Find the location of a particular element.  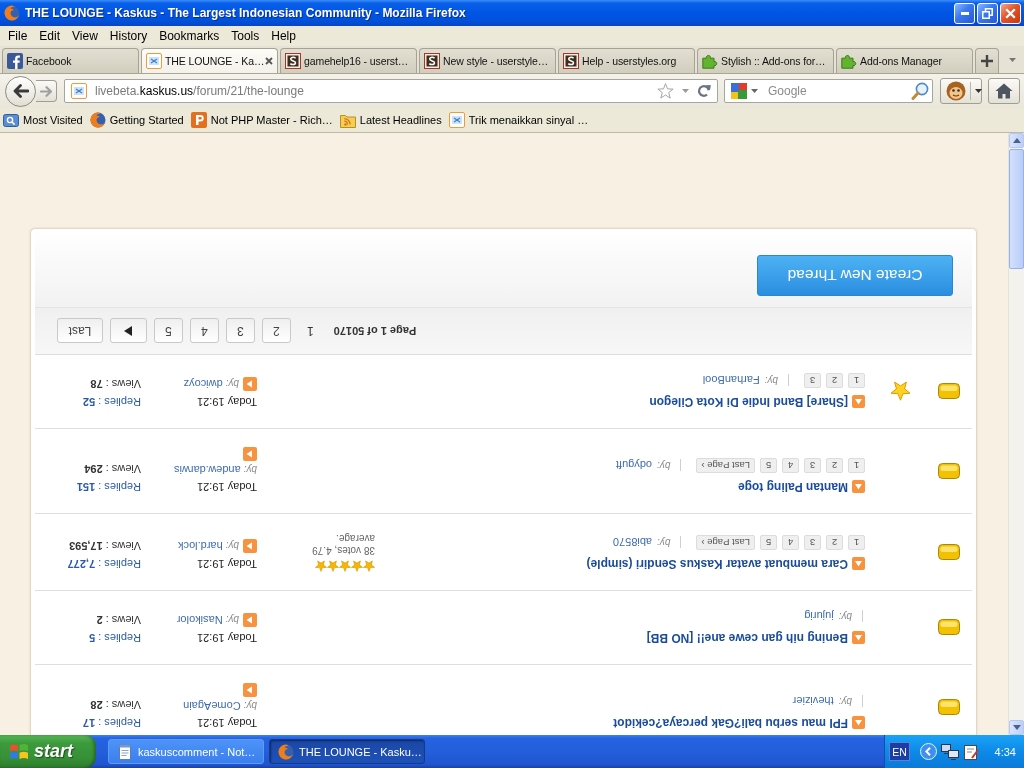

menu-item: File is located at coordinates (18, 36).